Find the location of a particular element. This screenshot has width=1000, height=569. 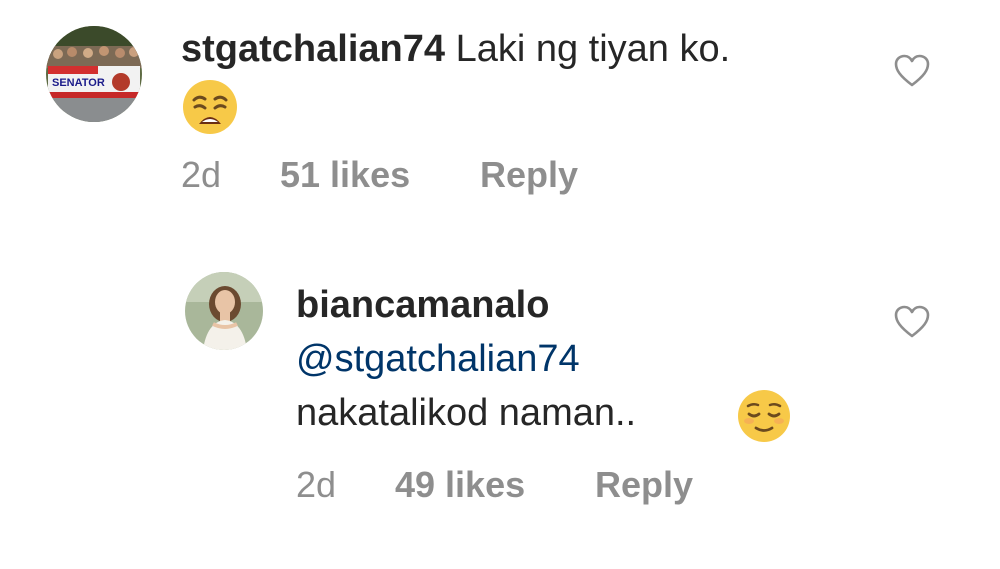

username: biancamanalo is located at coordinates (422, 305).